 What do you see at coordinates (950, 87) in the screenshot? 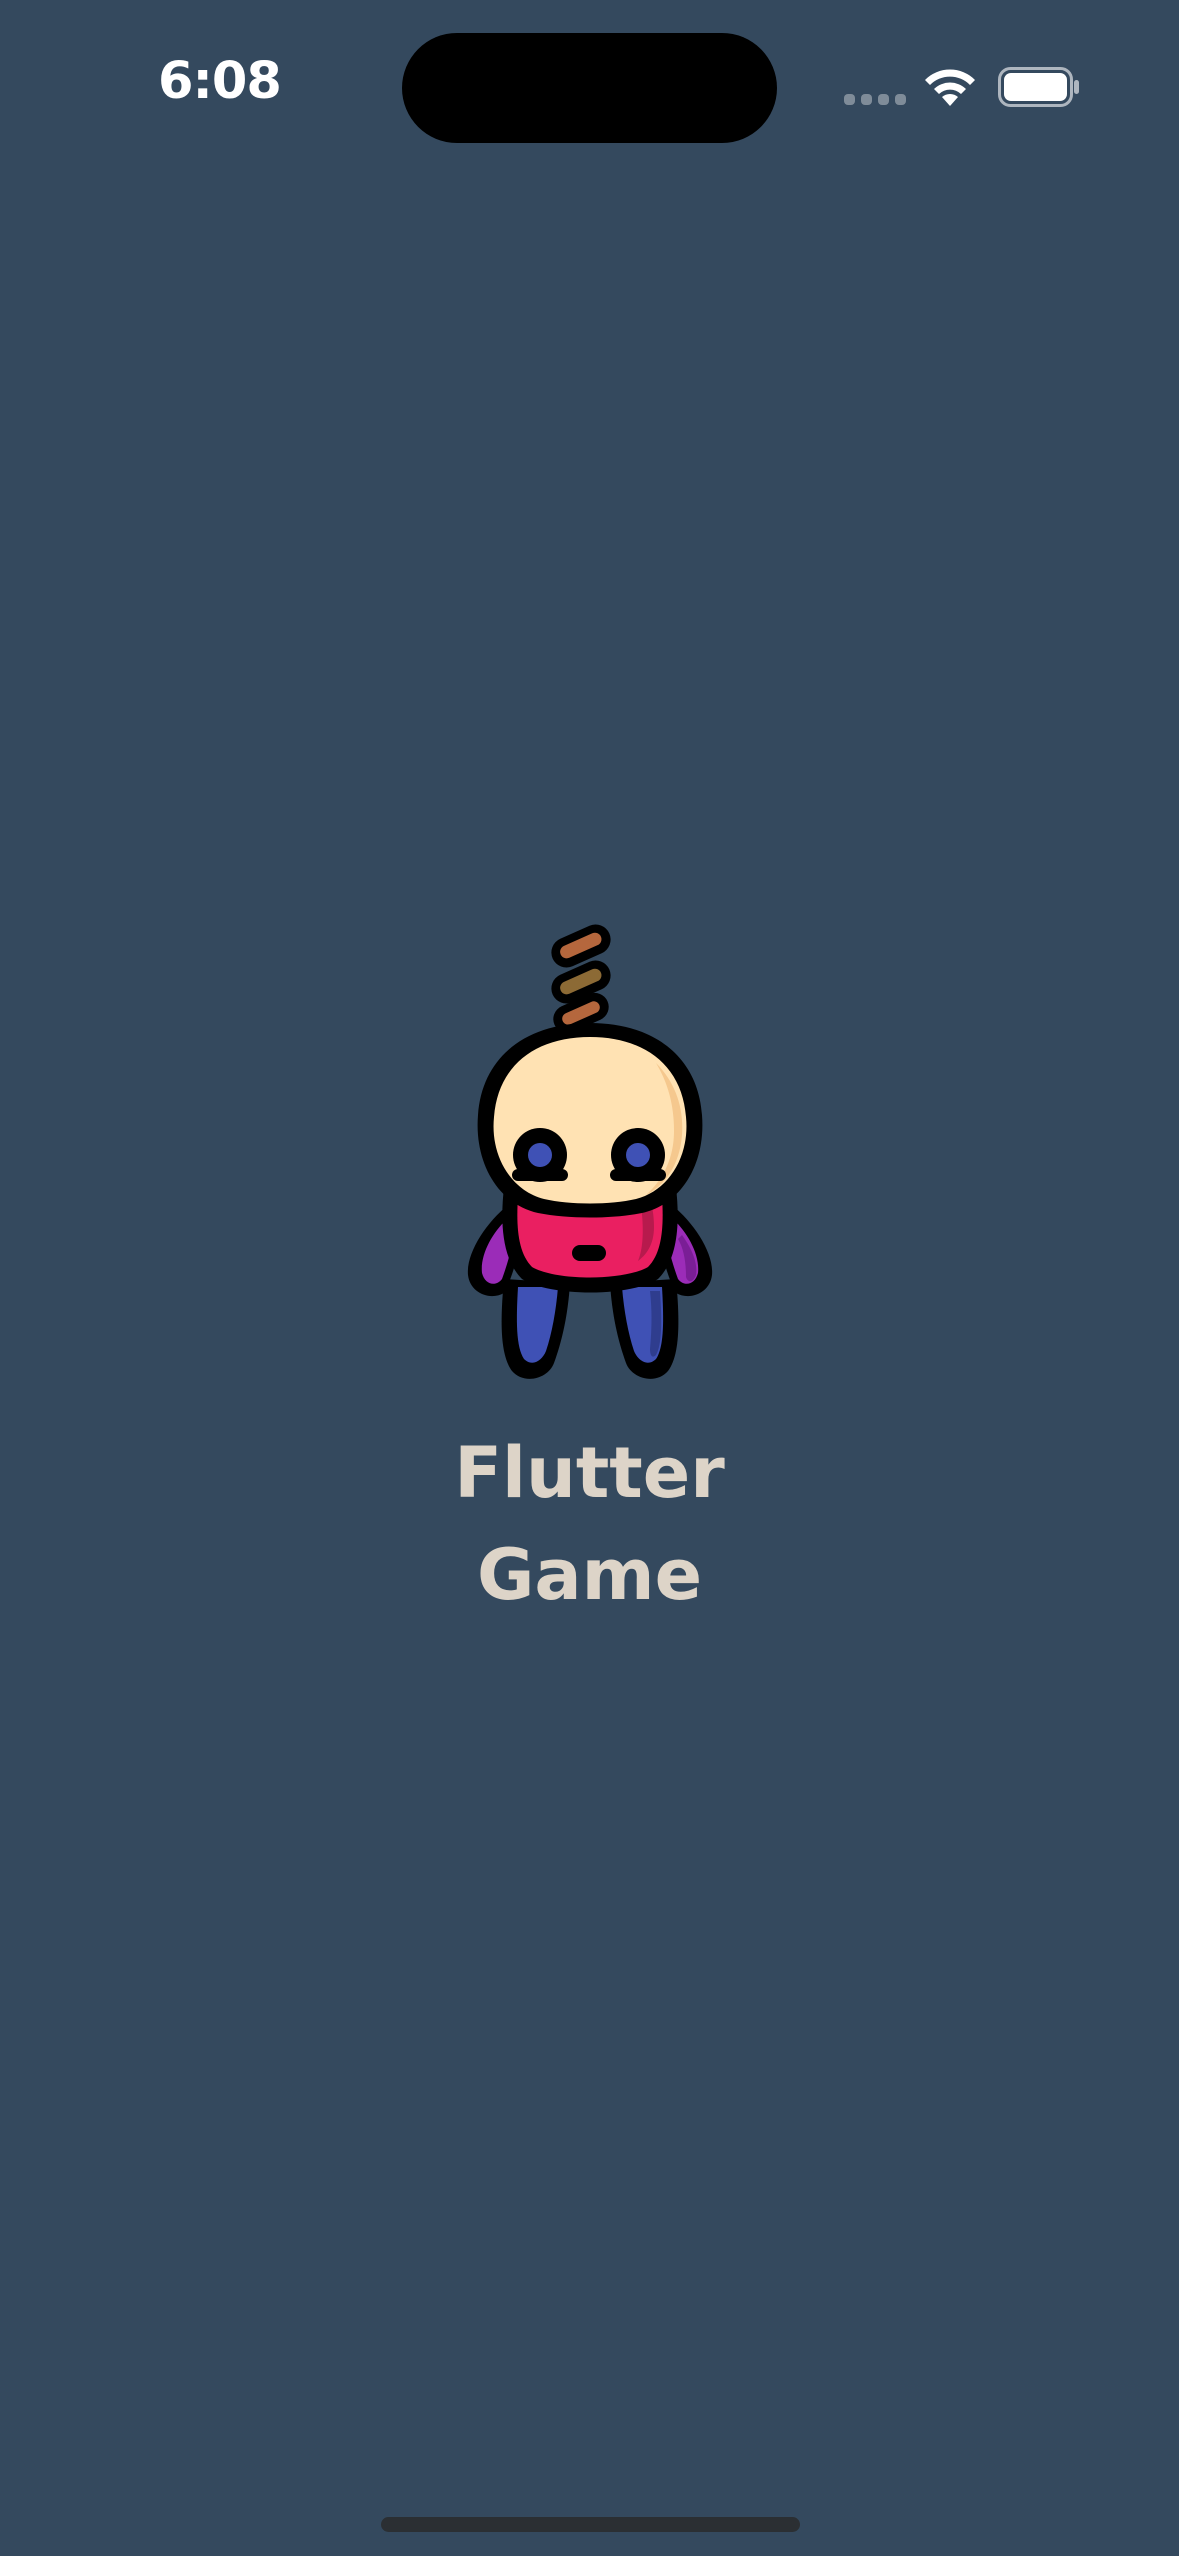
I see `wifi-icon` at bounding box center [950, 87].